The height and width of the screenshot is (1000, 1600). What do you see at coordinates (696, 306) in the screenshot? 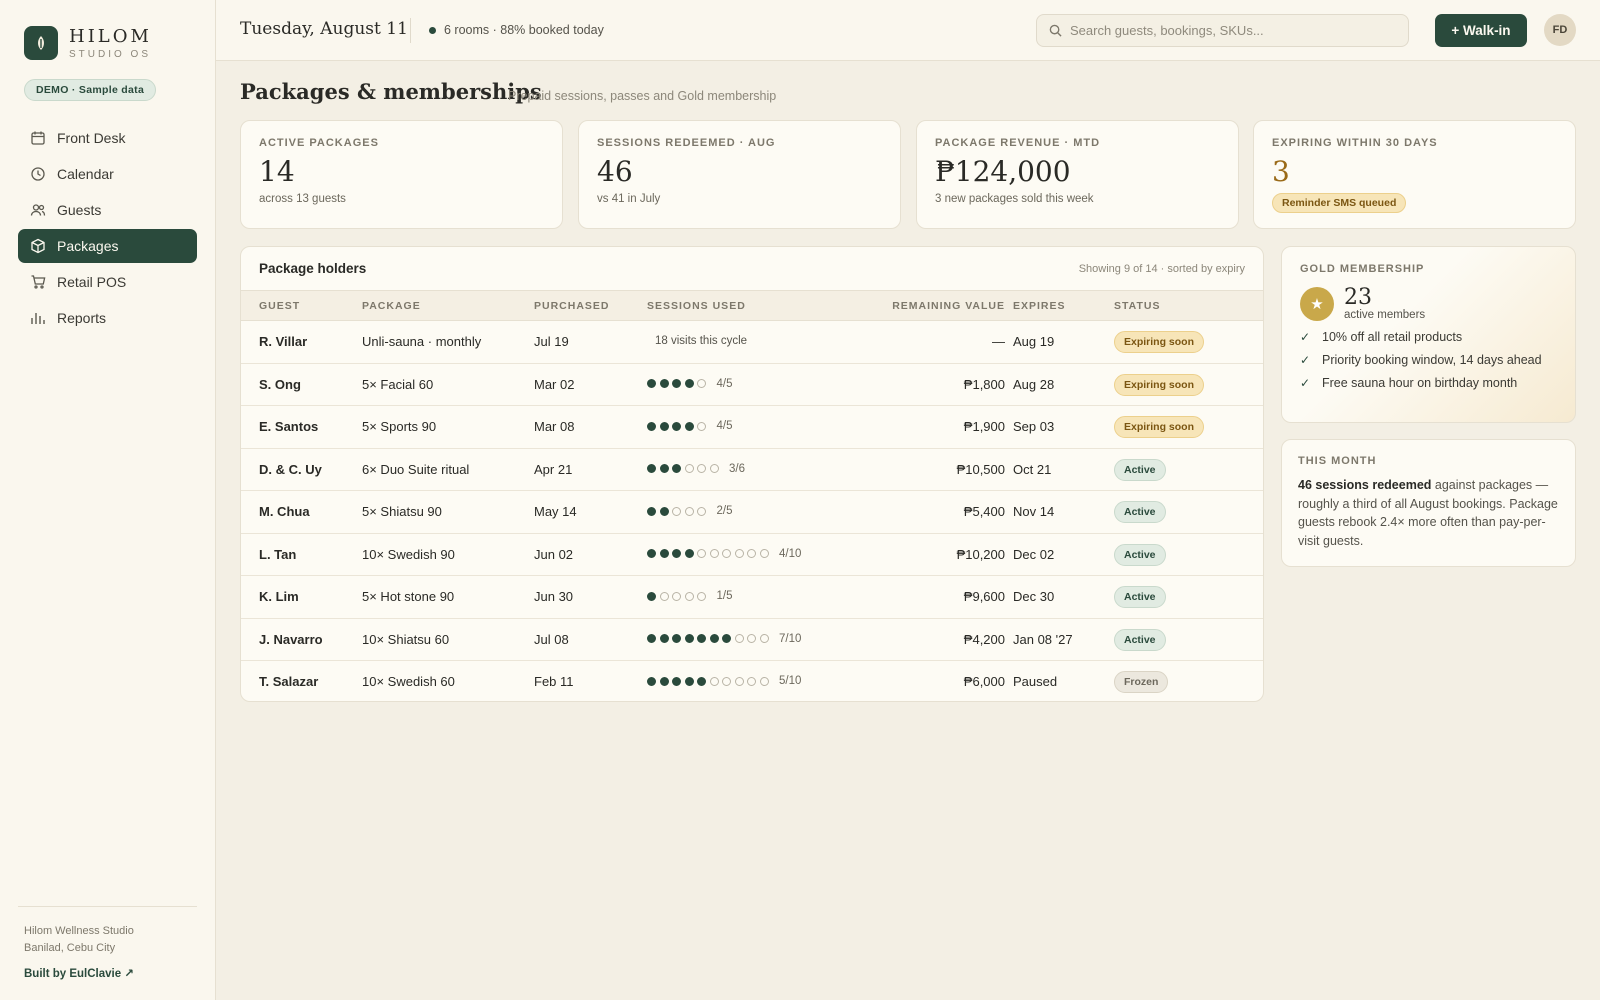
I see `column-header-sessions: SESSIONS USED` at bounding box center [696, 306].